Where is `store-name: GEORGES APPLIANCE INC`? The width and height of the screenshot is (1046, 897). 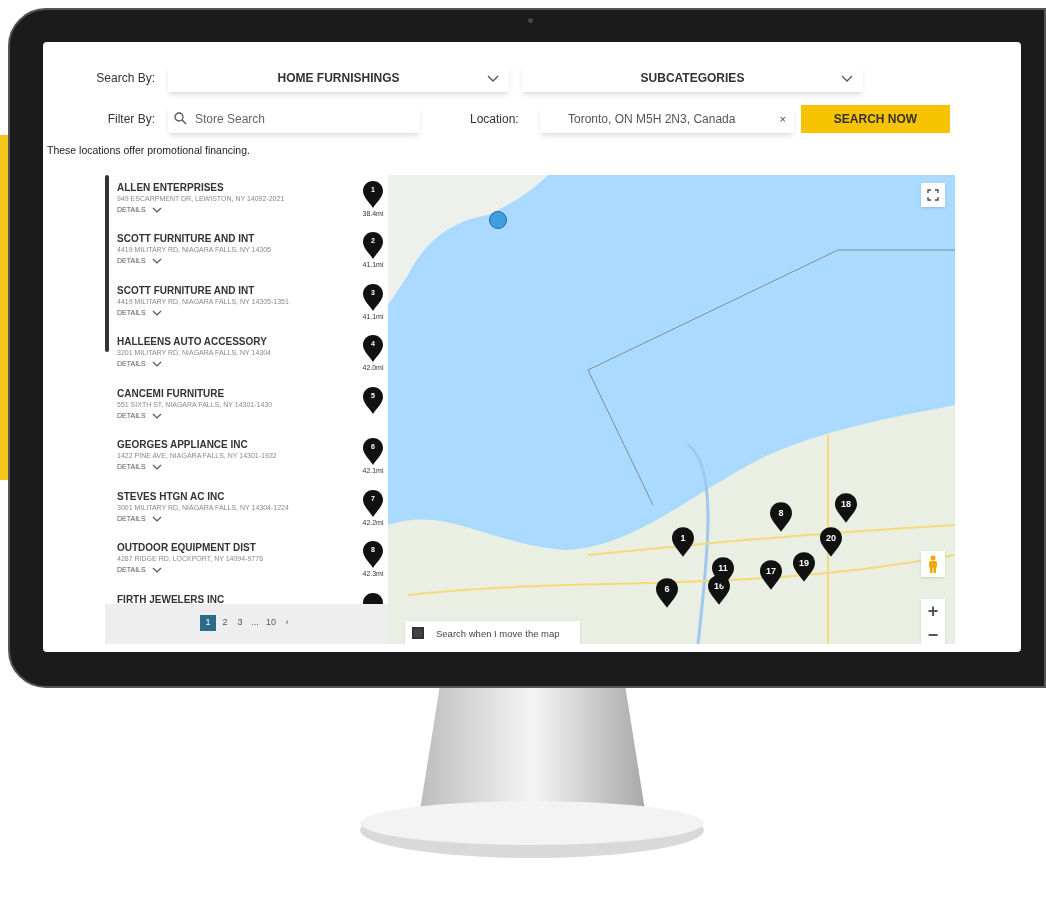
store-name: GEORGES APPLIANCE INC is located at coordinates (237, 445).